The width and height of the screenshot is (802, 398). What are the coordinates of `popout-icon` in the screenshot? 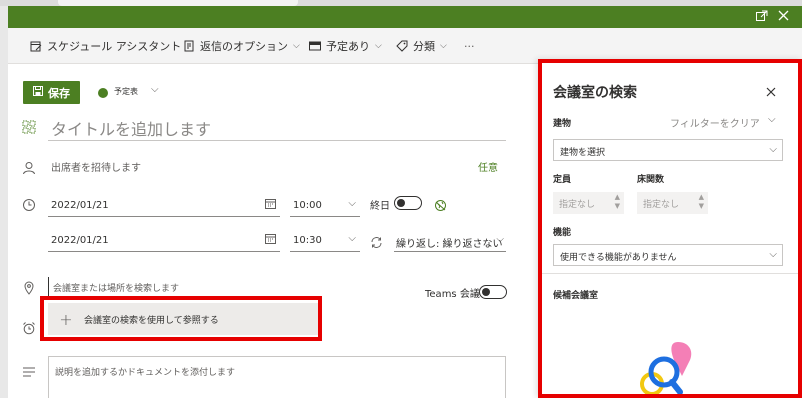 It's located at (762, 17).